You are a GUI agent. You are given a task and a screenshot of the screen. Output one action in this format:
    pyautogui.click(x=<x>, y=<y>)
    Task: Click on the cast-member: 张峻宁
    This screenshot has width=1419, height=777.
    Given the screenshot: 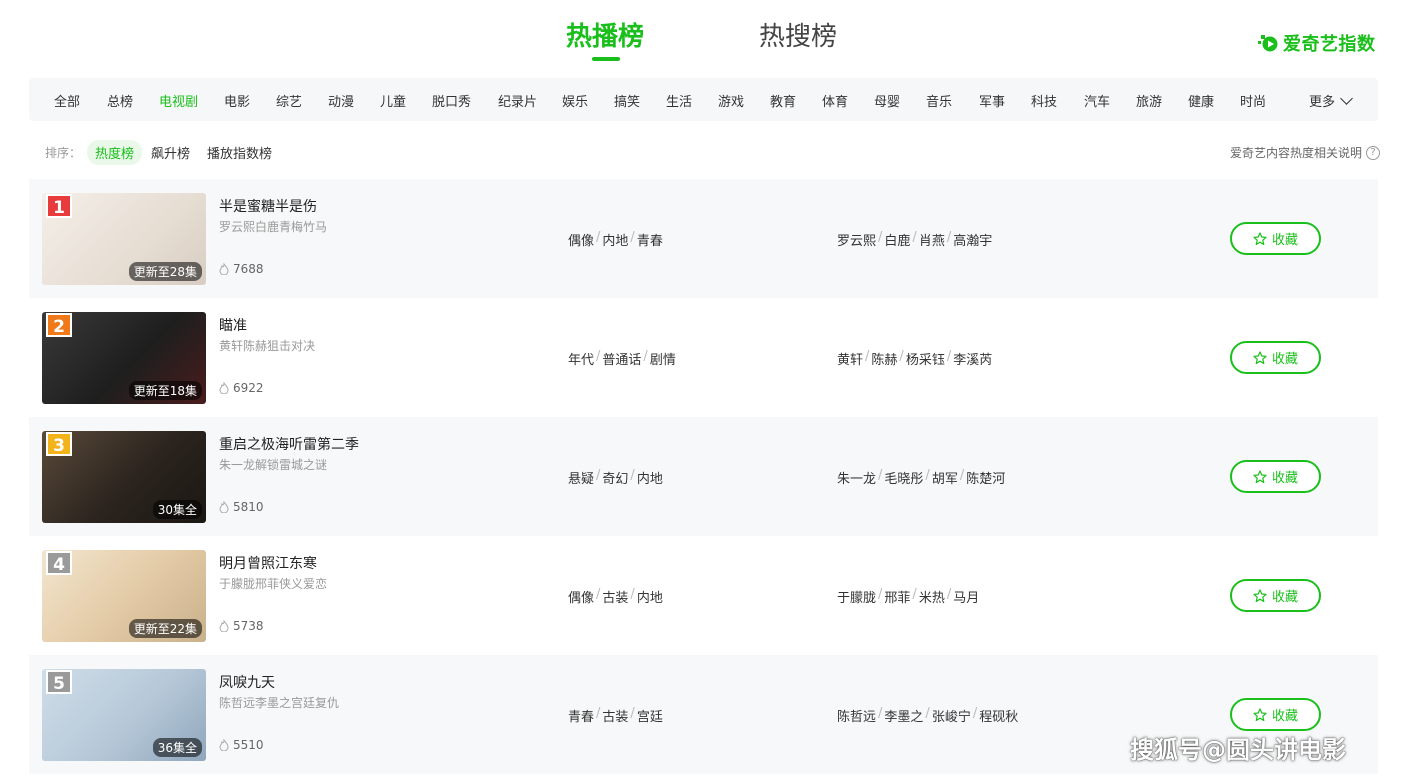 What is the action you would take?
    pyautogui.click(x=951, y=715)
    